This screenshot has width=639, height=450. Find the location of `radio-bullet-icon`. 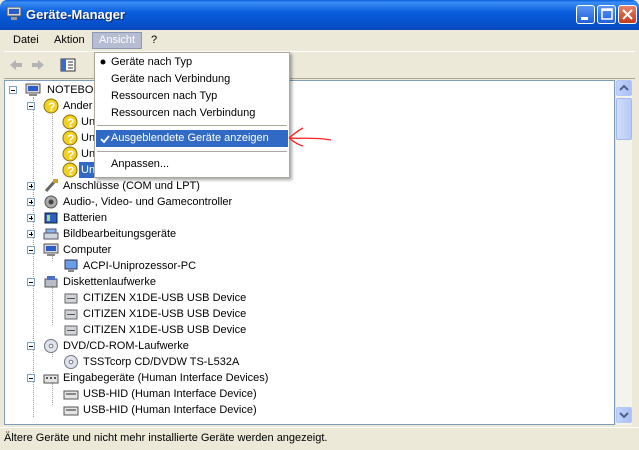

radio-bullet-icon is located at coordinates (103, 62).